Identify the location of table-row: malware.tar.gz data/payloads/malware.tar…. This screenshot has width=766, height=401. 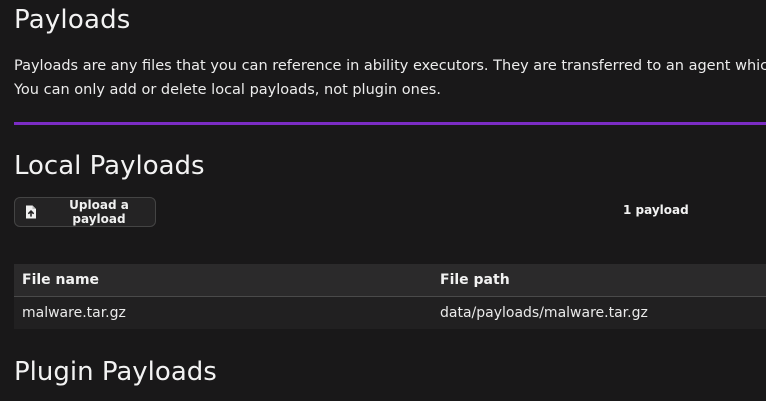
(390, 313).